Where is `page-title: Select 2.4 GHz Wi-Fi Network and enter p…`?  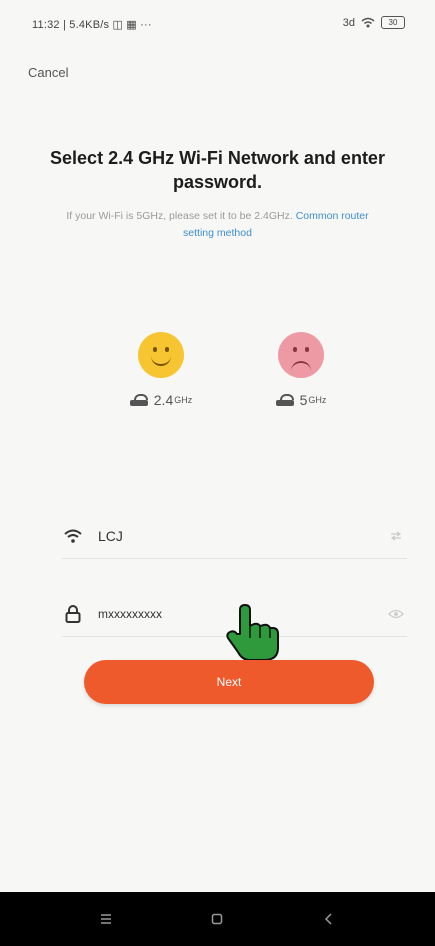
page-title: Select 2.4 GHz Wi-Fi Network and enter p… is located at coordinates (217, 170).